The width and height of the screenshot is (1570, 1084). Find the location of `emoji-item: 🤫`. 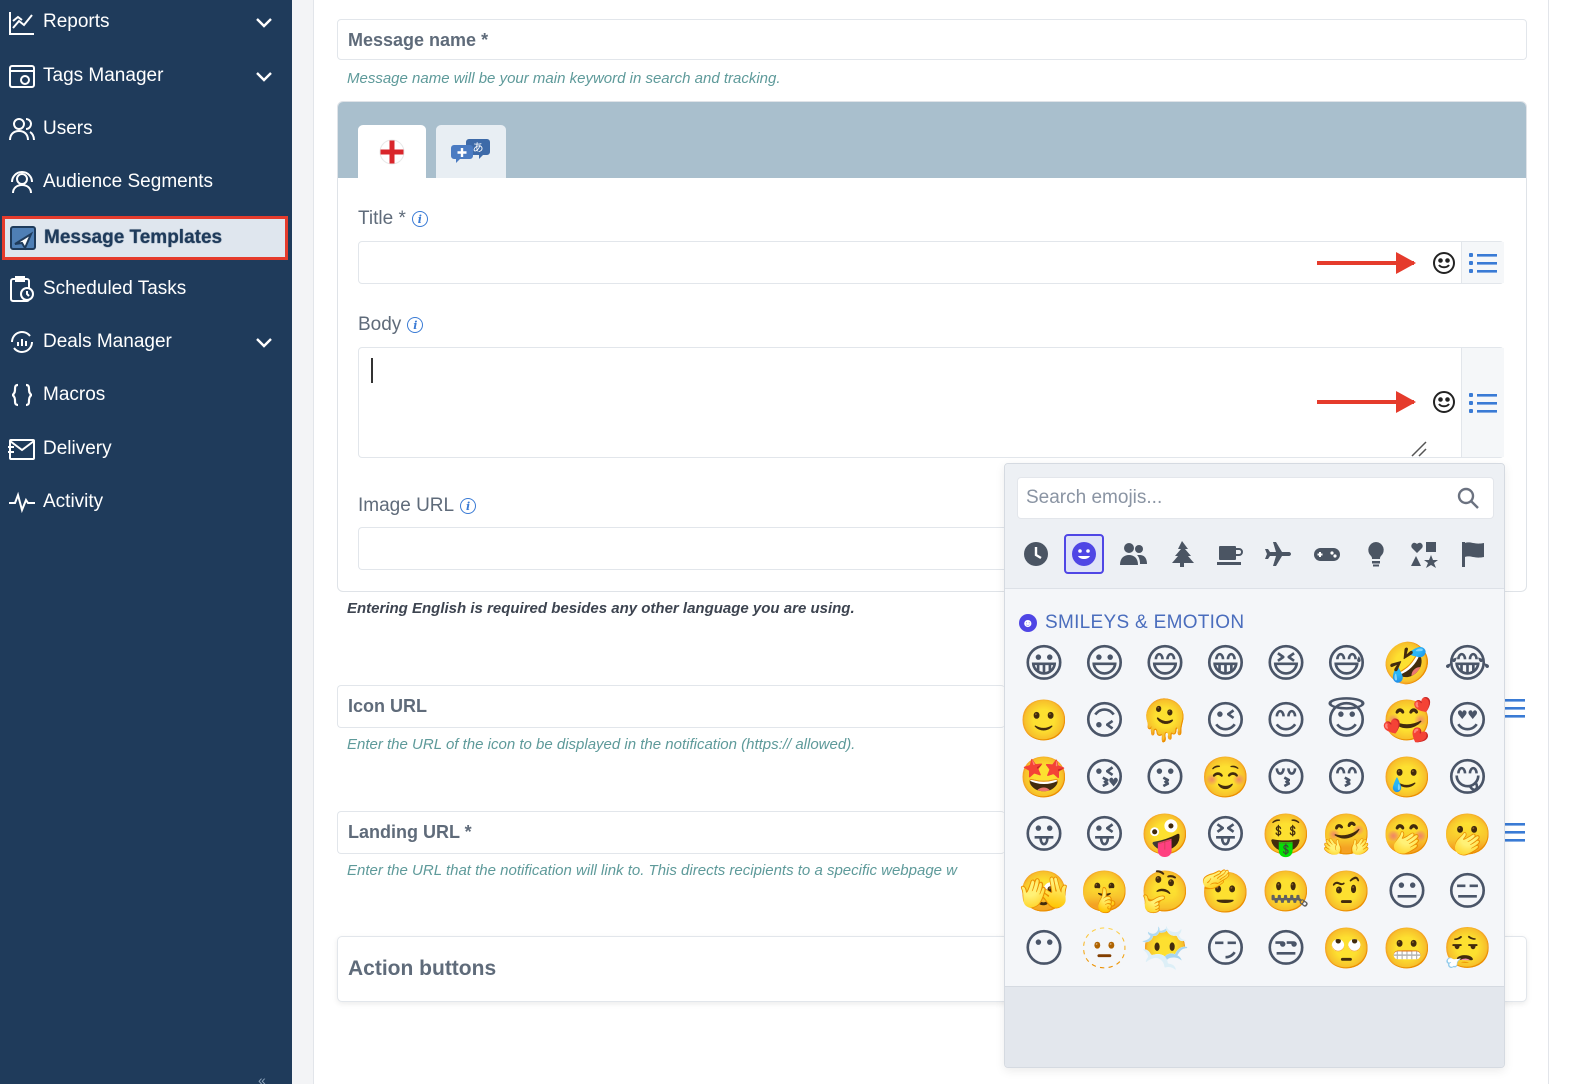

emoji-item: 🤫 is located at coordinates (1105, 892).